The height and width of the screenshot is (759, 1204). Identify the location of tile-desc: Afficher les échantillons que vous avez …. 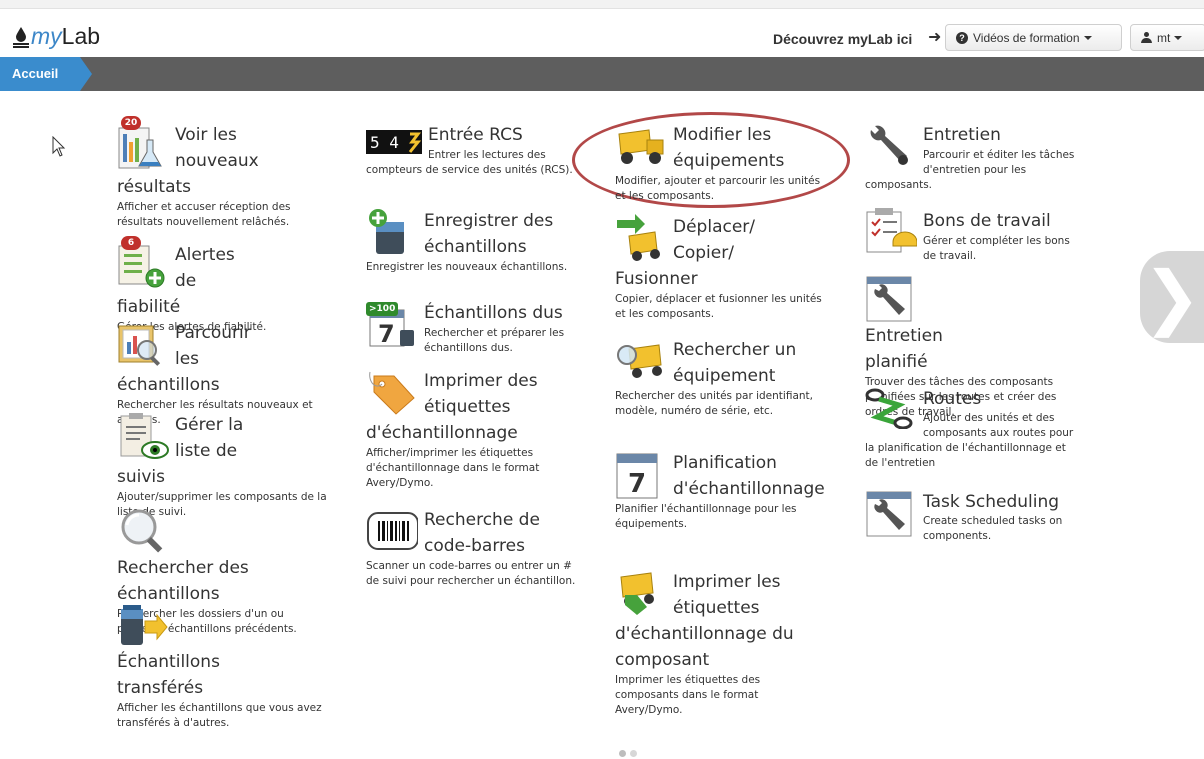
(219, 715).